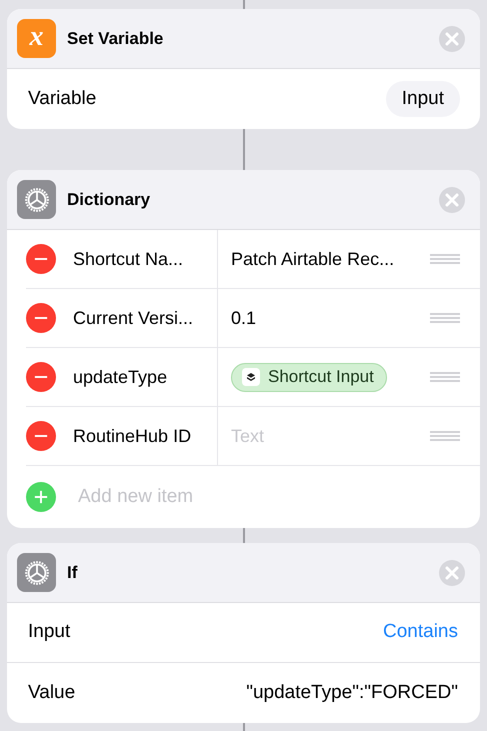 This screenshot has height=731, width=487. What do you see at coordinates (306, 436) in the screenshot?
I see `value-field: Text` at bounding box center [306, 436].